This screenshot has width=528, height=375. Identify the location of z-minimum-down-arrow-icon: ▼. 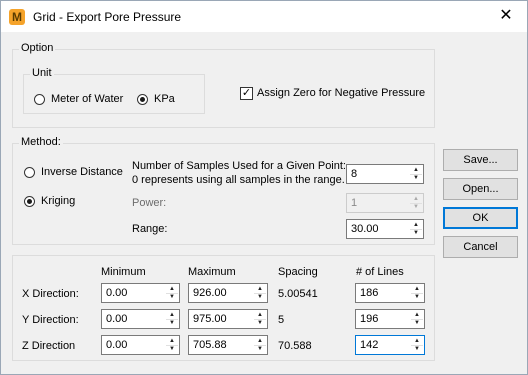
(172, 349).